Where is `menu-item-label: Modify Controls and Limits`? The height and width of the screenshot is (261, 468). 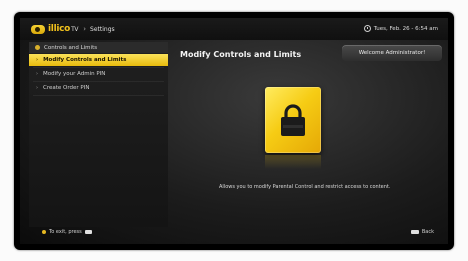 menu-item-label: Modify Controls and Limits is located at coordinates (85, 60).